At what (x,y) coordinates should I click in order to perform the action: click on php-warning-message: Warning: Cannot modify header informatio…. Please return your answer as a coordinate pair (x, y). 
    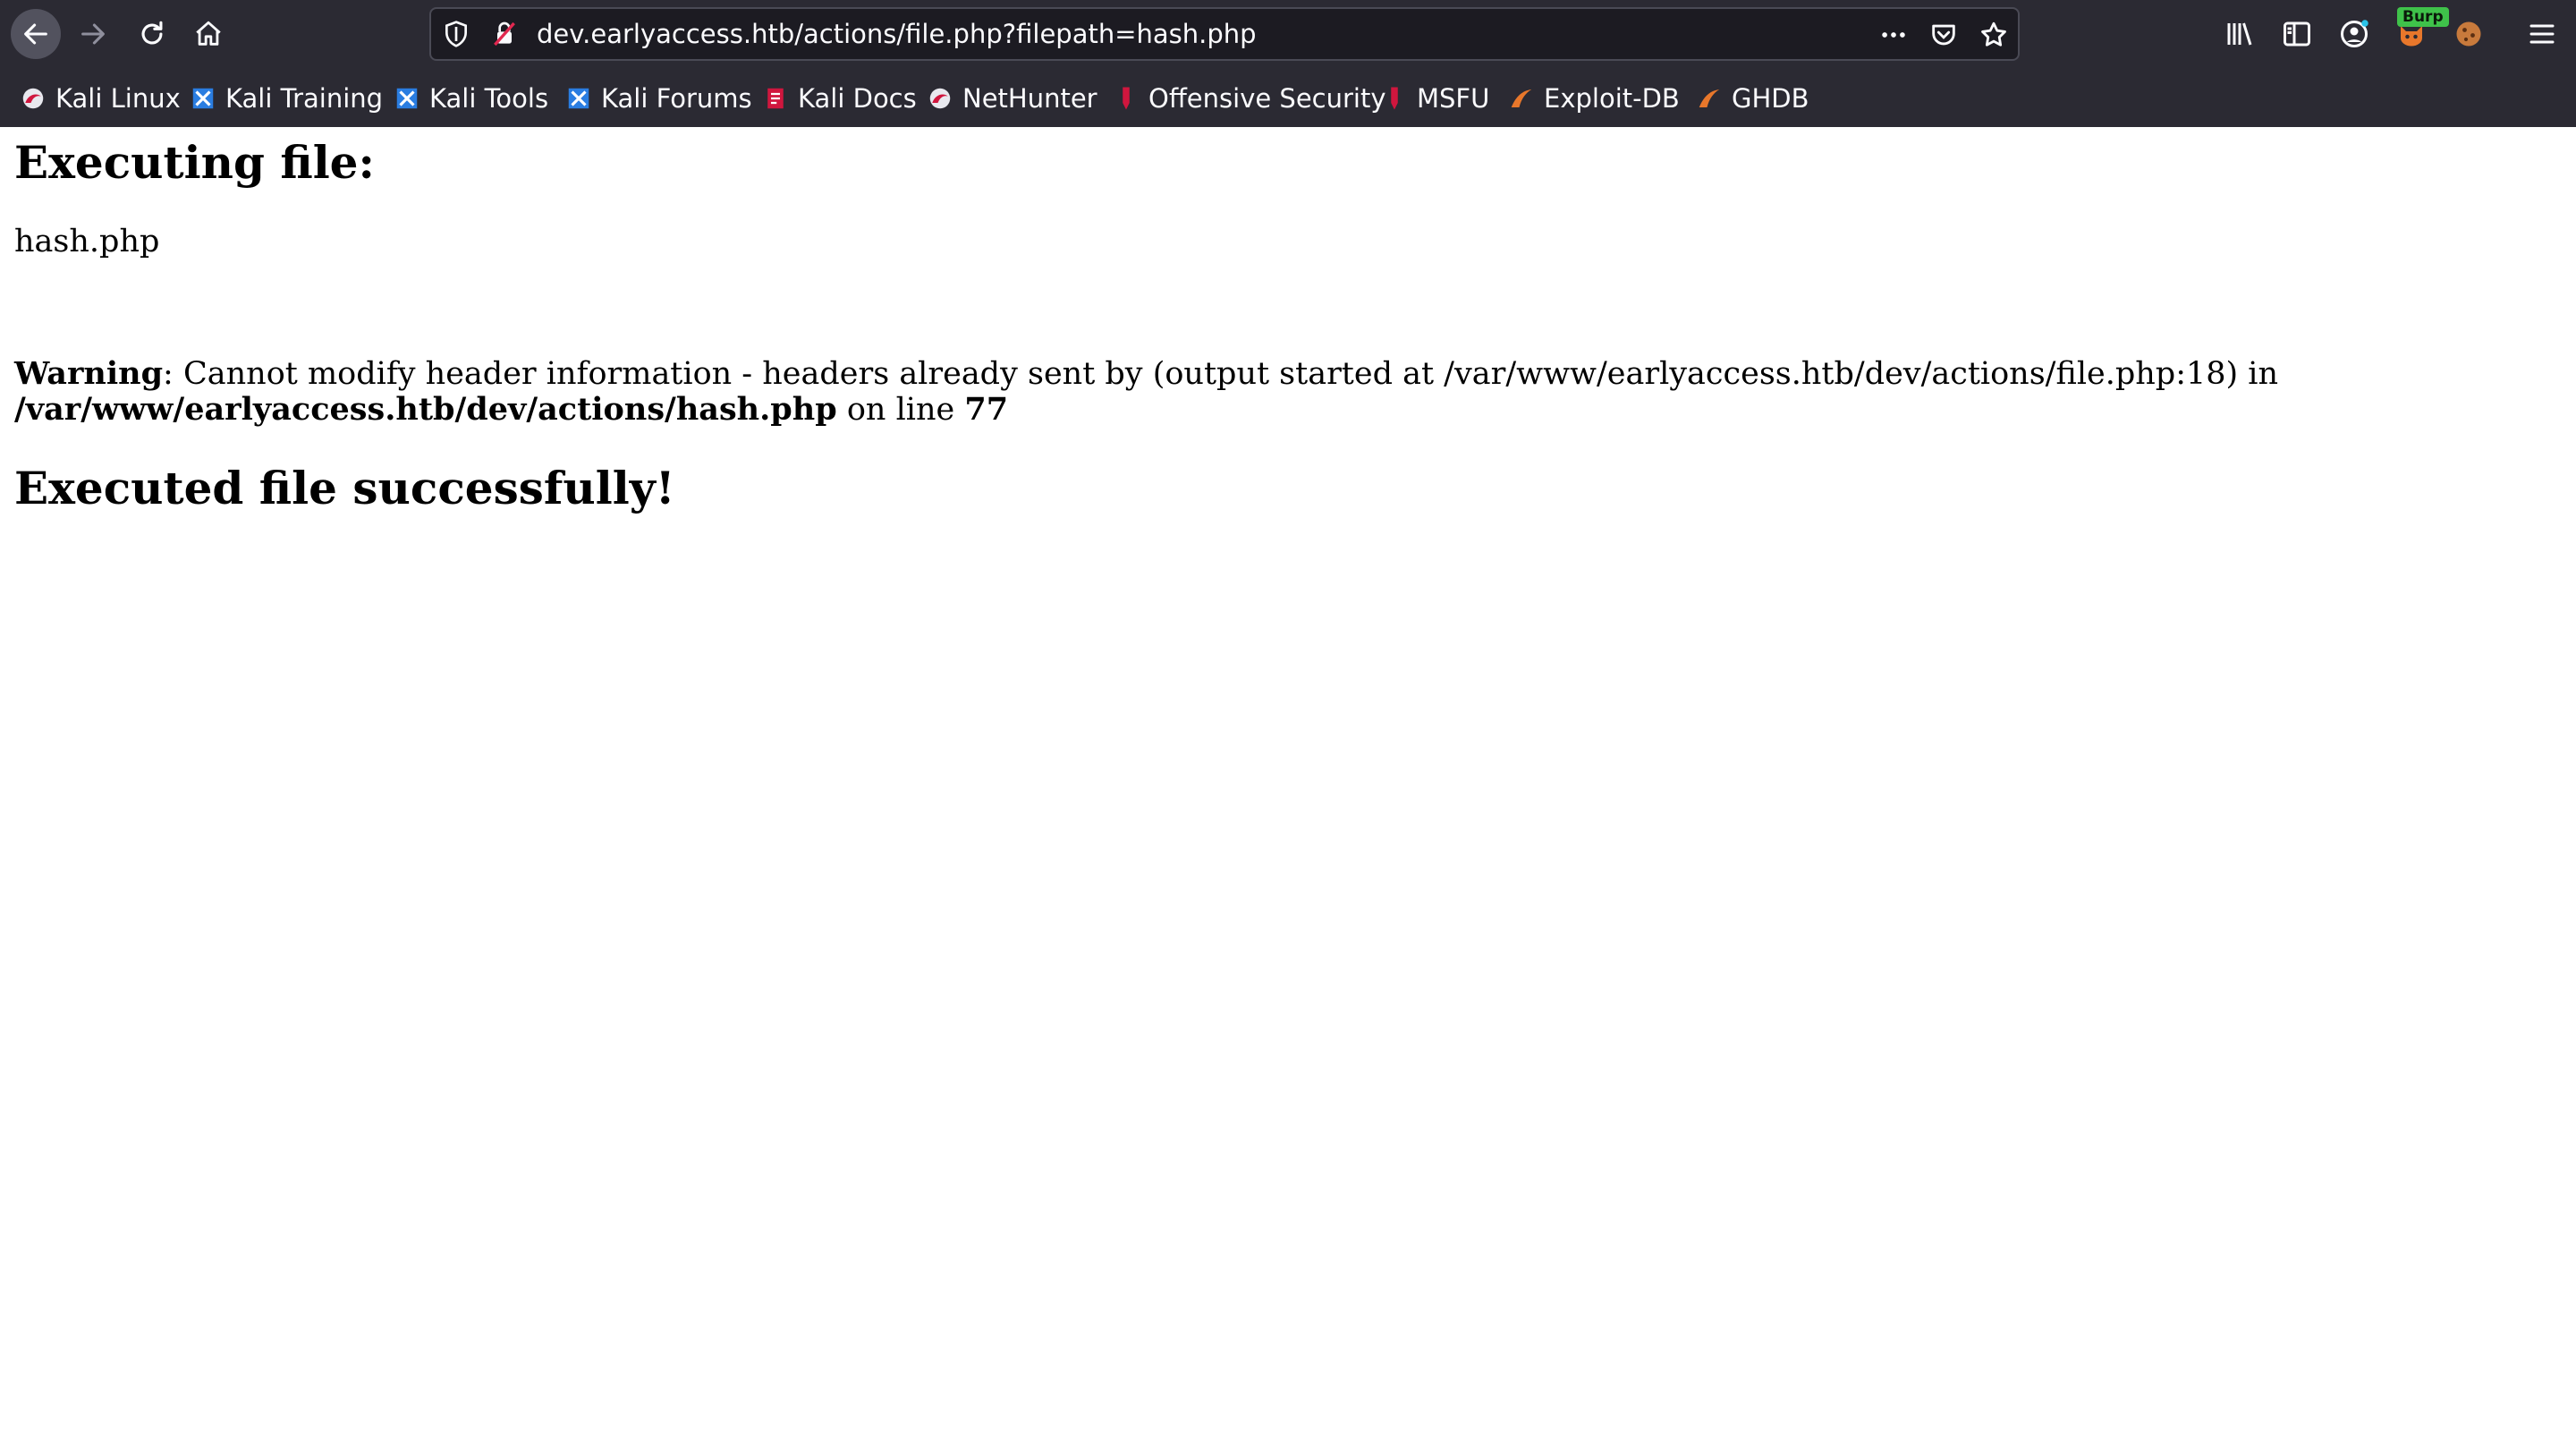
    Looking at the image, I should click on (1275, 392).